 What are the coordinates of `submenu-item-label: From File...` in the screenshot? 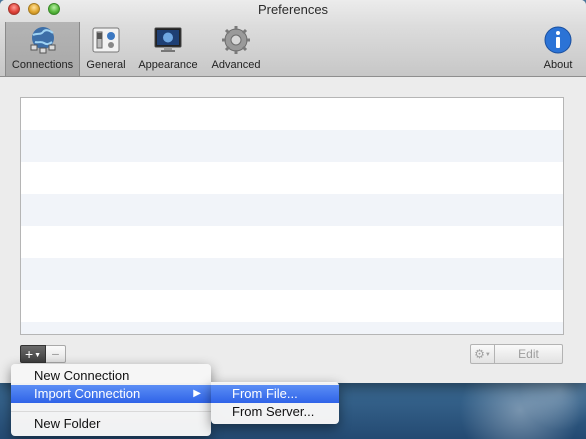 It's located at (265, 393).